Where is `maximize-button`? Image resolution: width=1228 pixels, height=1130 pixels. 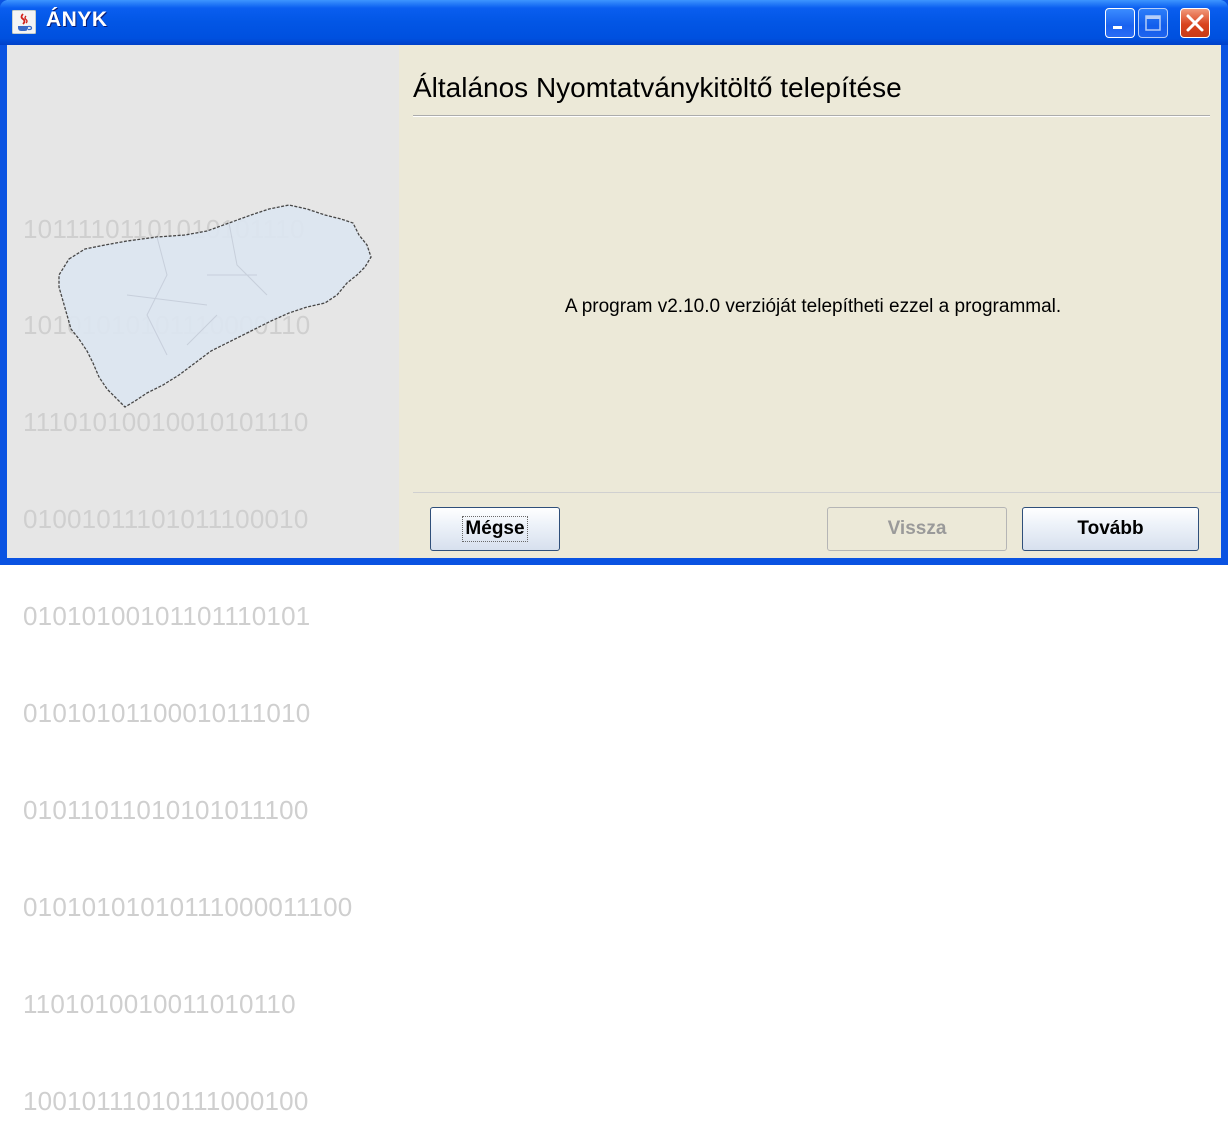 maximize-button is located at coordinates (1153, 23).